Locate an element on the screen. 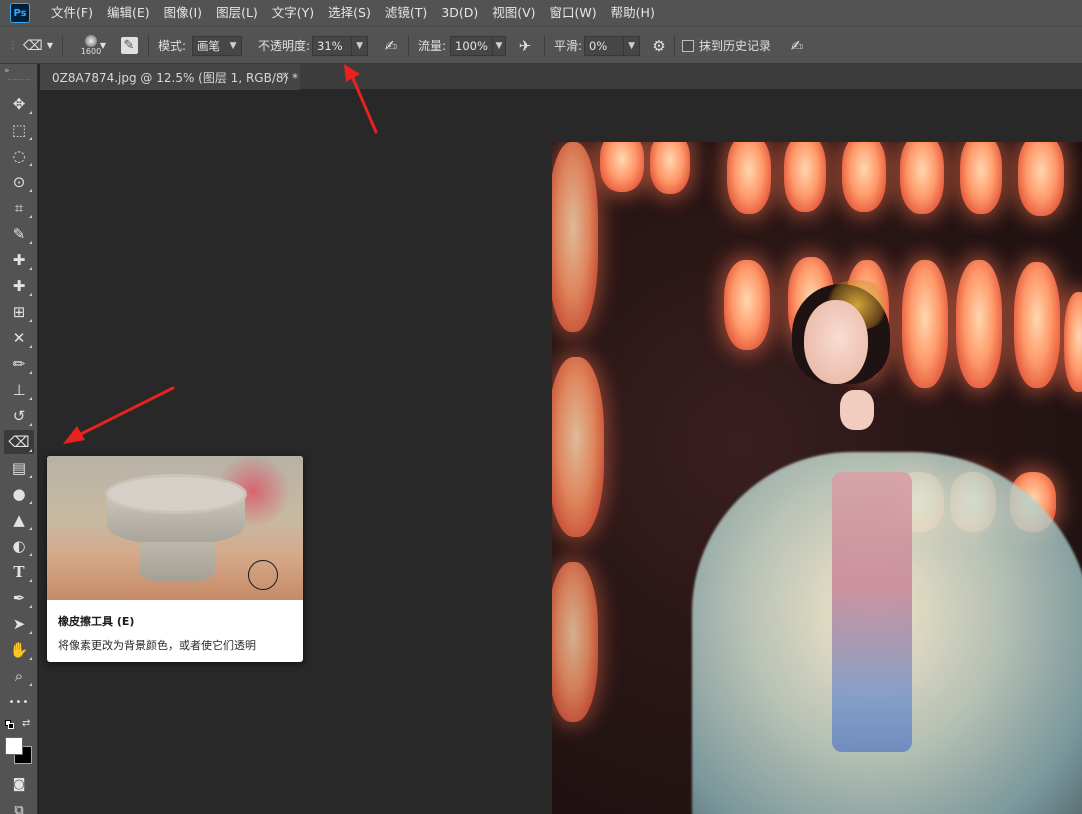 The width and height of the screenshot is (1082, 814). history-brush-tool: ↺ is located at coordinates (19, 416).